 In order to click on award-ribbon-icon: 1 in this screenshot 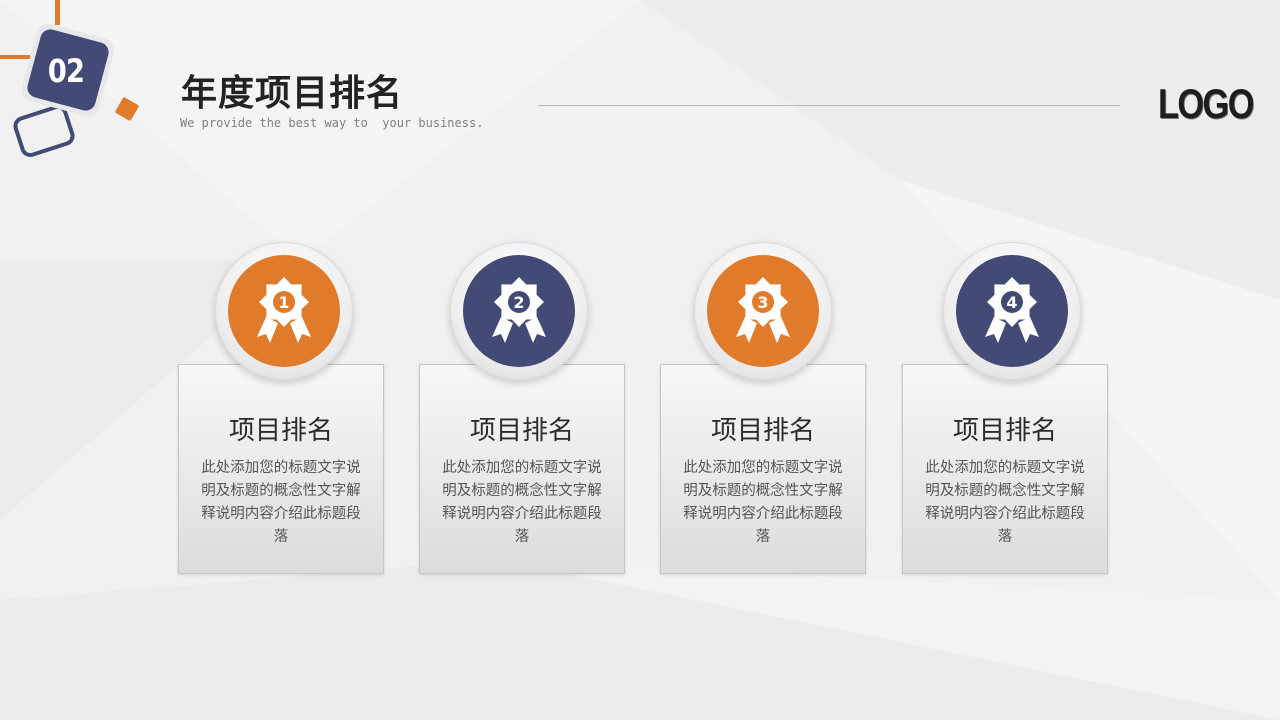, I will do `click(284, 310)`.